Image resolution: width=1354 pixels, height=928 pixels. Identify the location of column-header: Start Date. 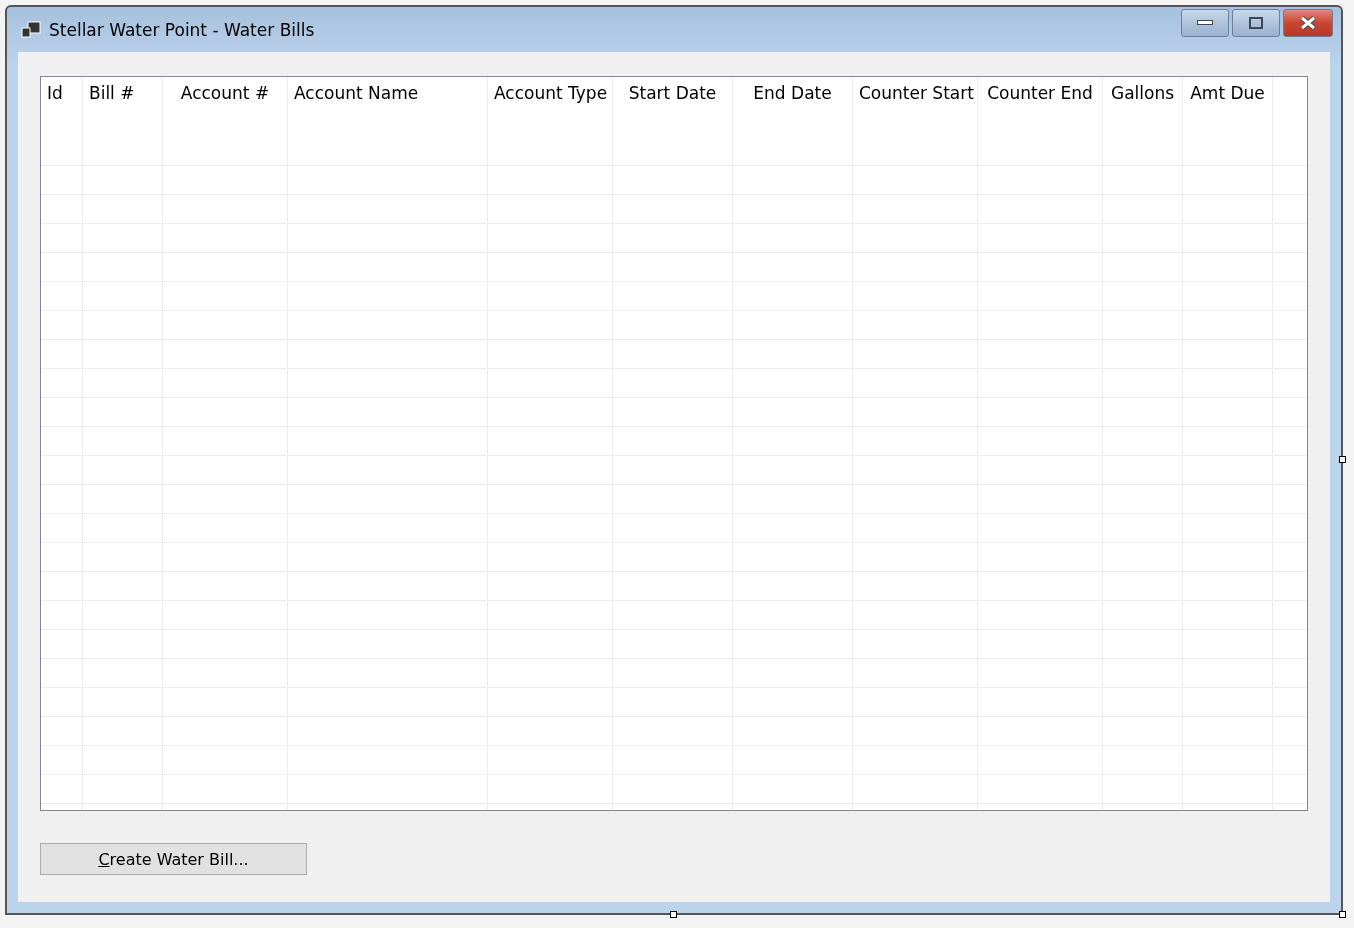
(672, 93).